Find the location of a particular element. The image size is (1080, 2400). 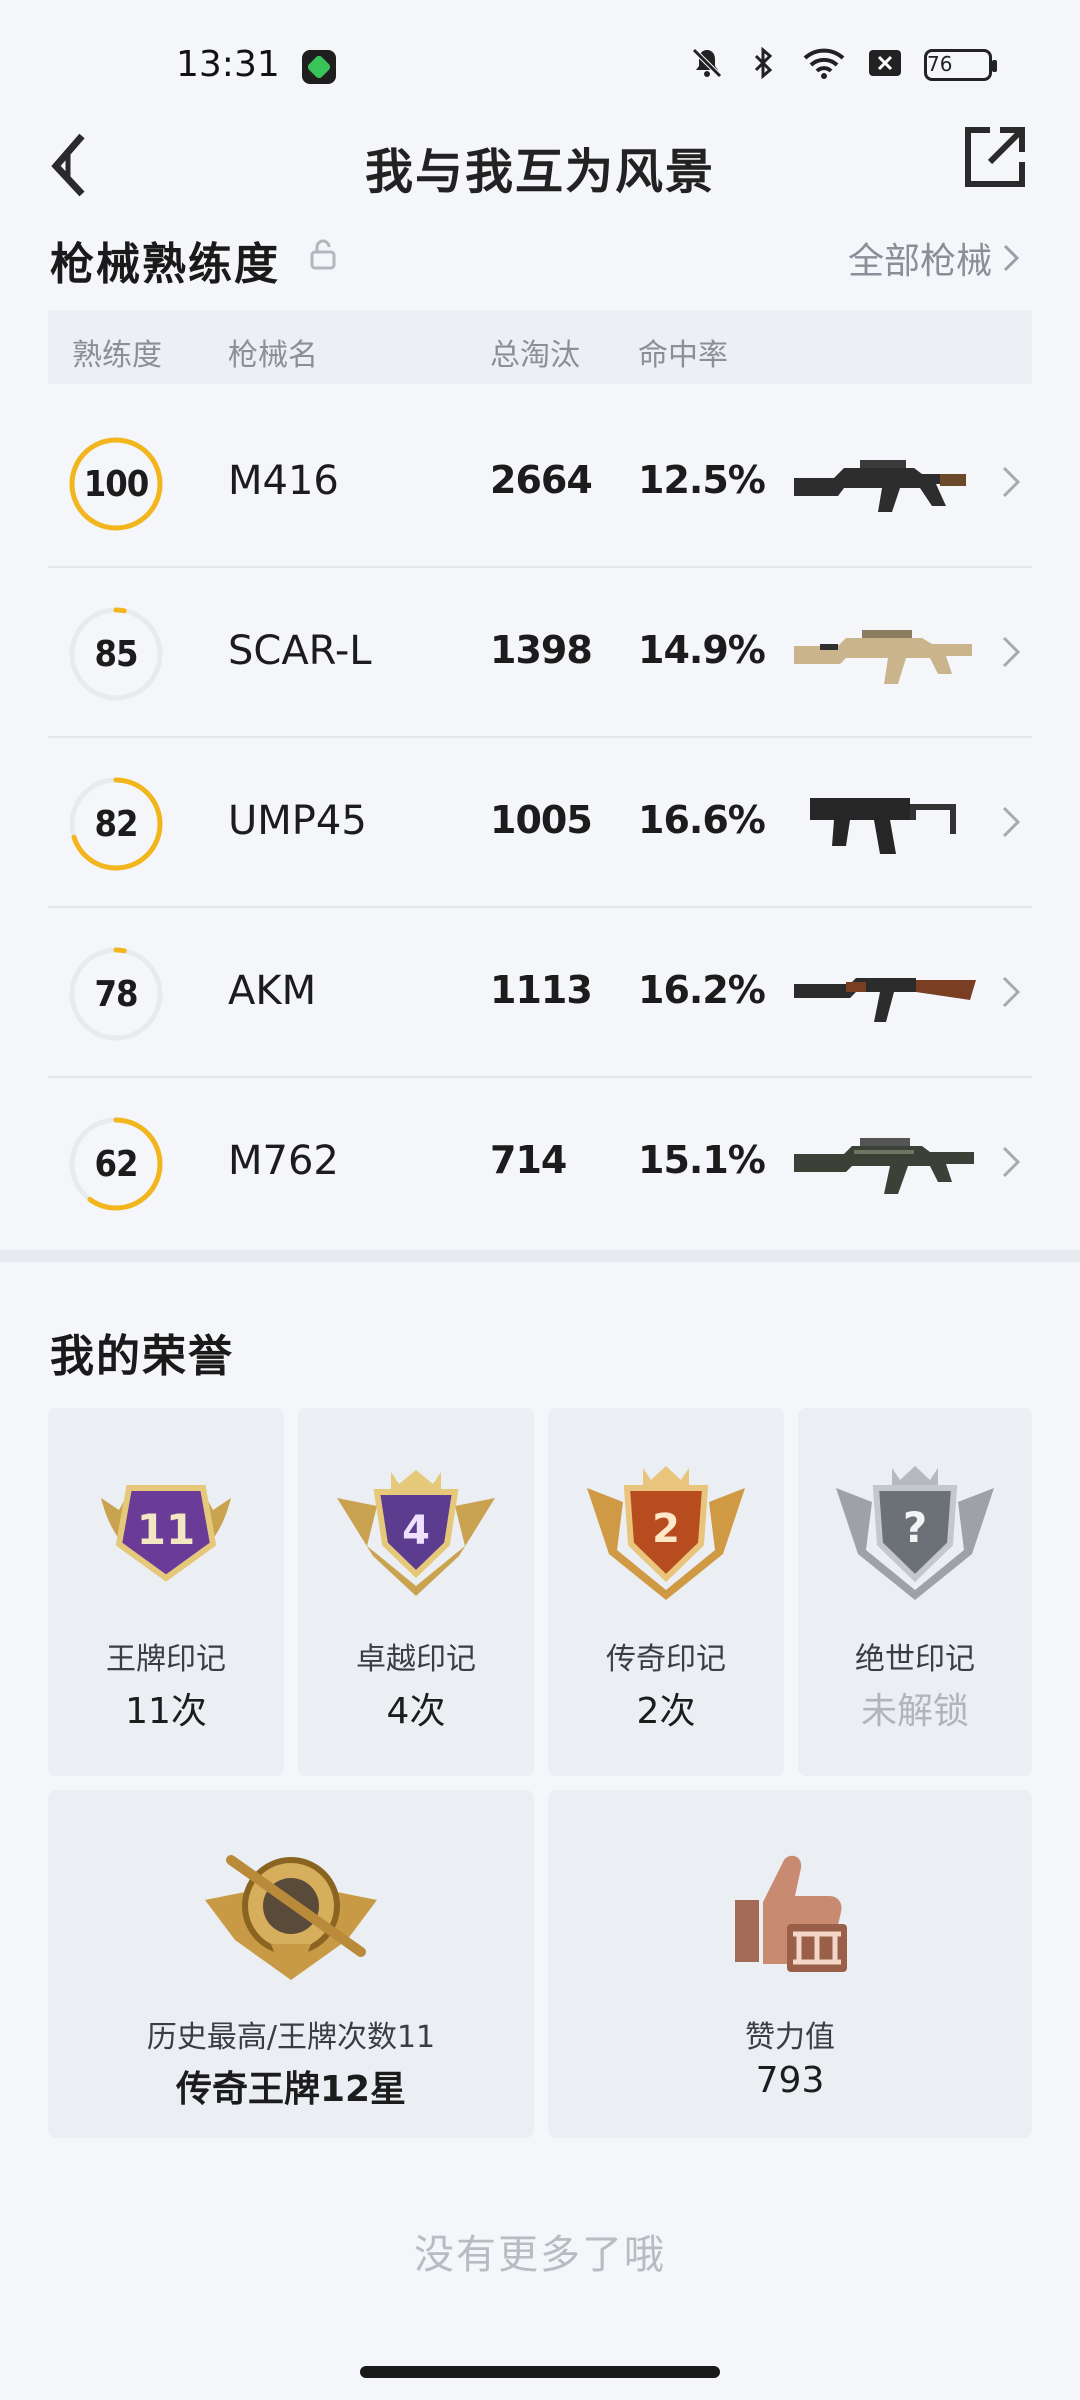

weapon-row-ump45: 82 UMP45 1005 16.6% is located at coordinates (540, 823).